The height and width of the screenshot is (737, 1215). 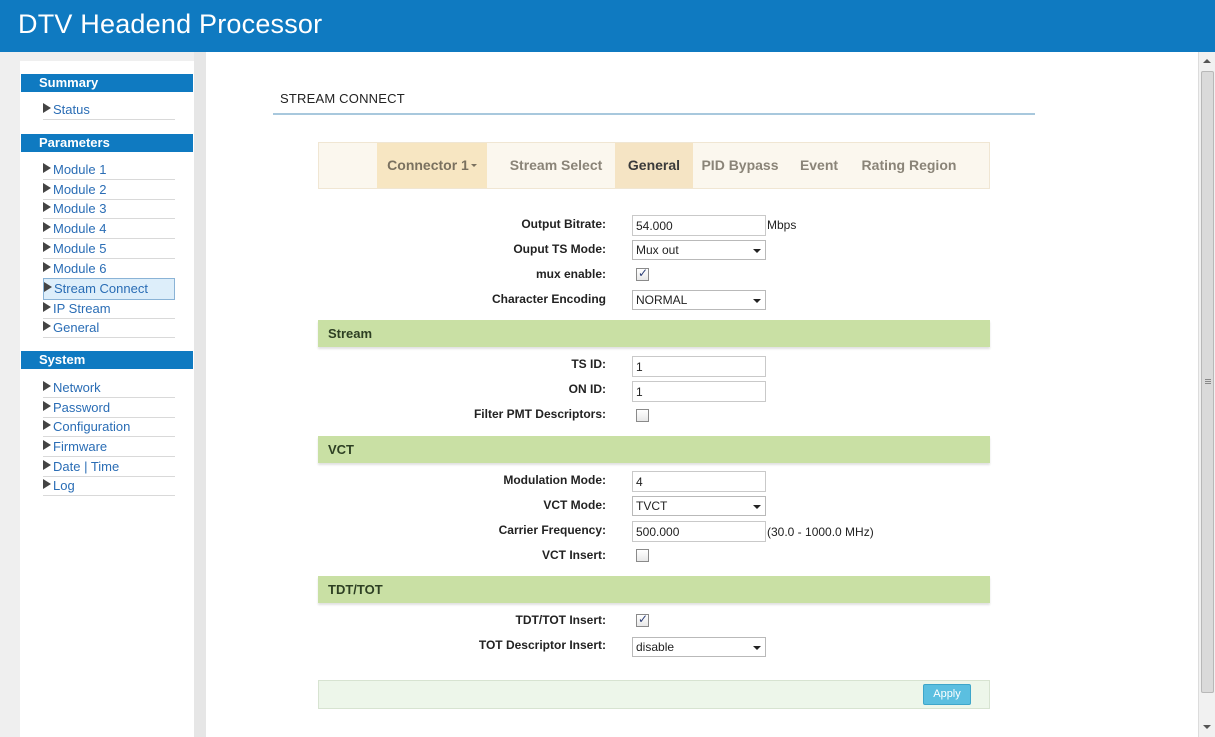 What do you see at coordinates (642, 555) in the screenshot?
I see `vct-insert-checkbox` at bounding box center [642, 555].